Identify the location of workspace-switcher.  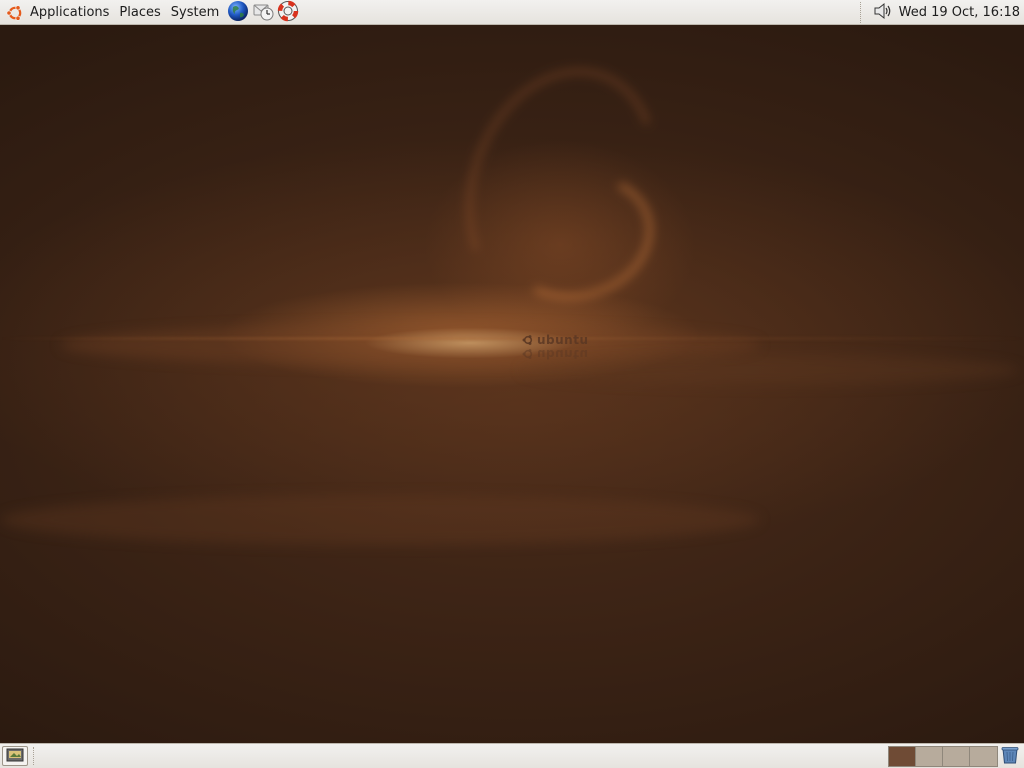
(943, 756).